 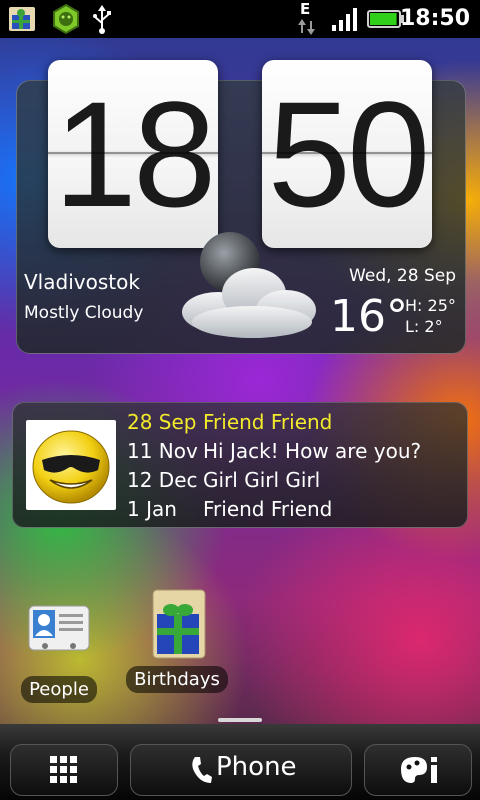 I want to click on weather-city: Vladivostok, so click(x=82, y=282).